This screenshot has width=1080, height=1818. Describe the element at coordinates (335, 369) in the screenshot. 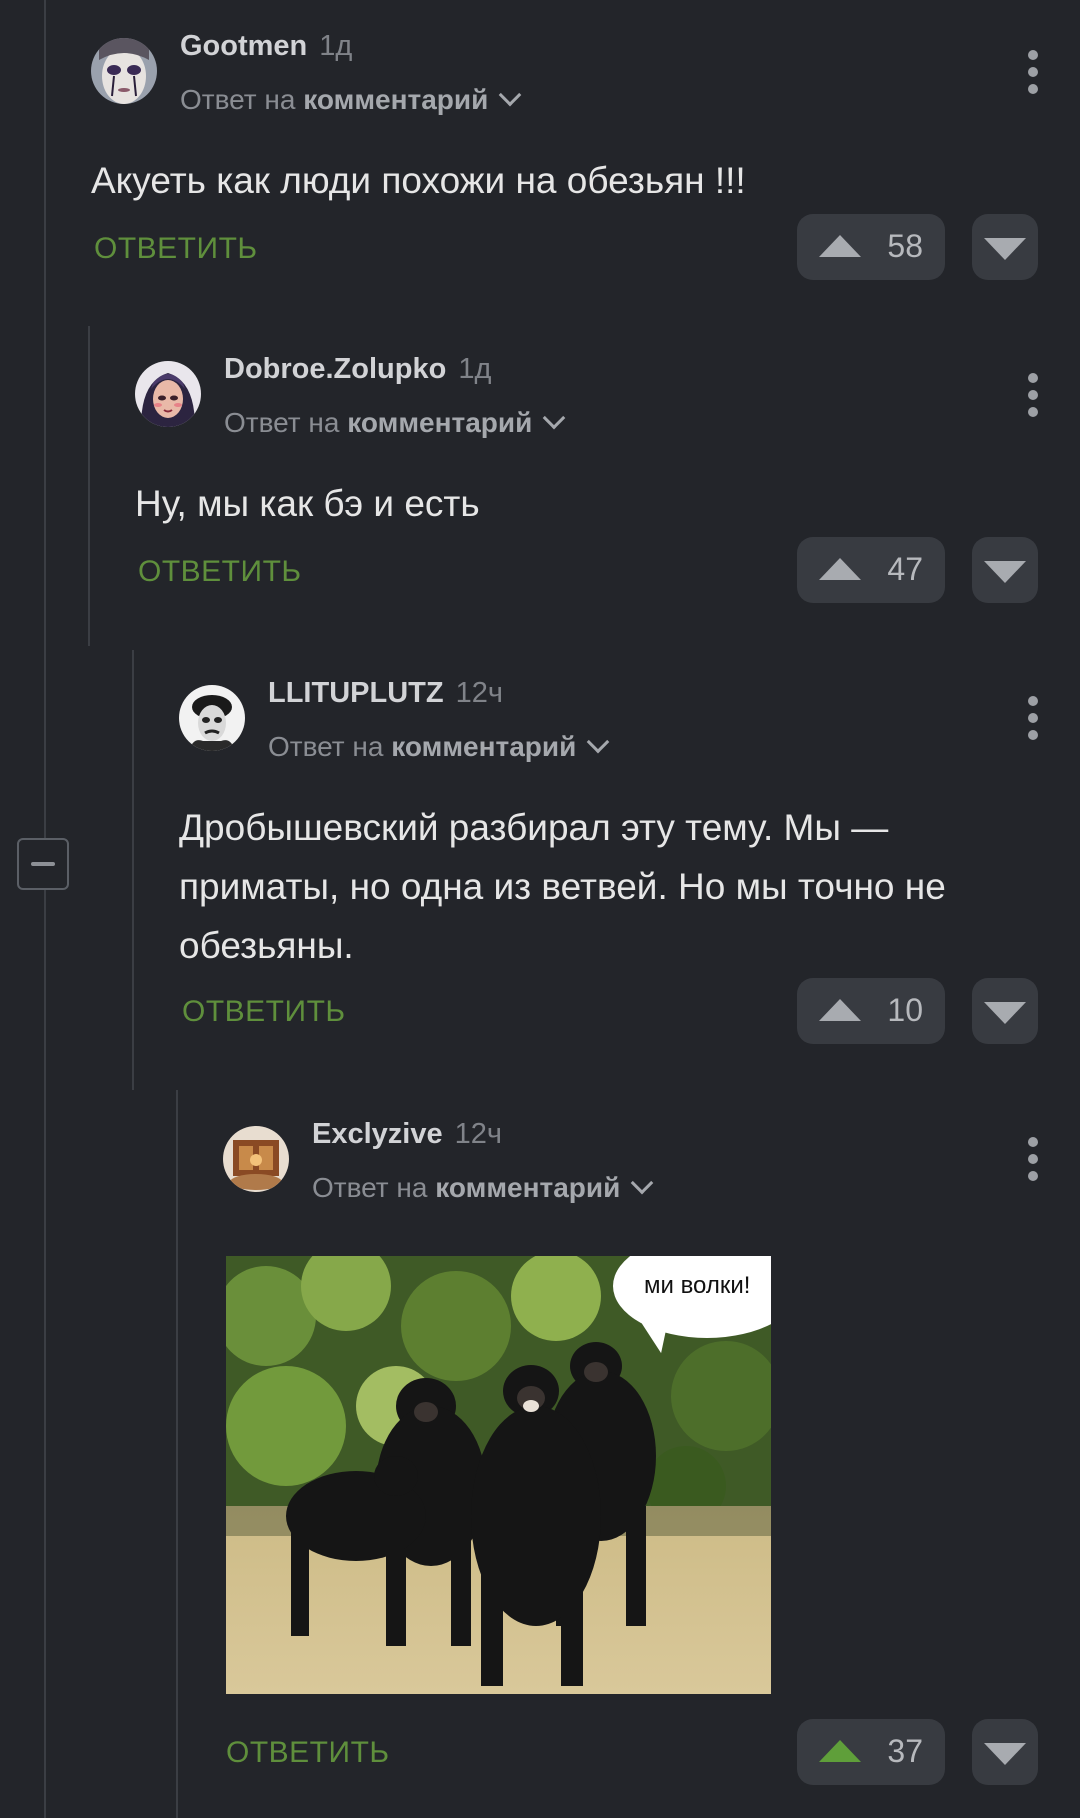

I see `username-text: Dobroe.Zolupko` at that location.